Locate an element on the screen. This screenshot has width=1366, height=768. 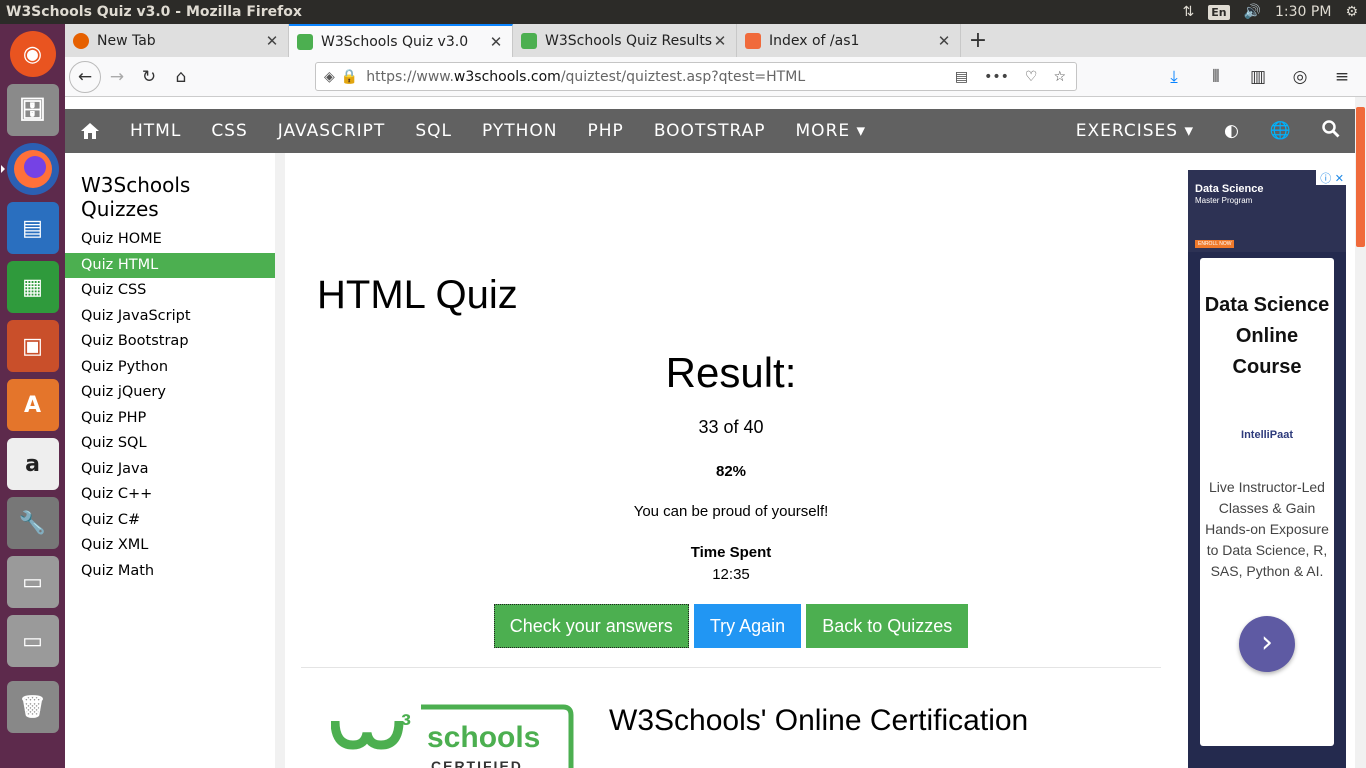
svg-text: ³ is located at coordinates (406, 725).